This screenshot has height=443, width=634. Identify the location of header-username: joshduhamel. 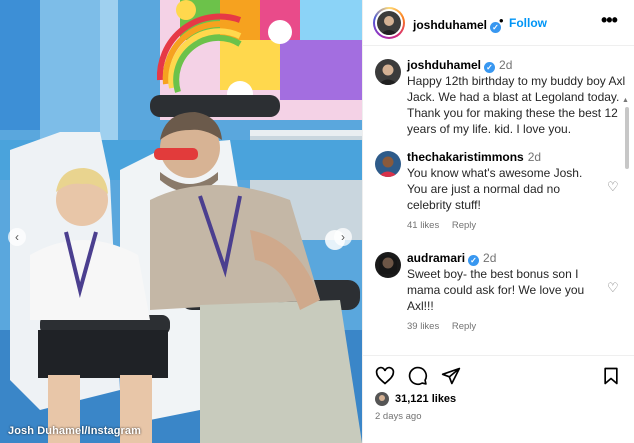
(450, 25).